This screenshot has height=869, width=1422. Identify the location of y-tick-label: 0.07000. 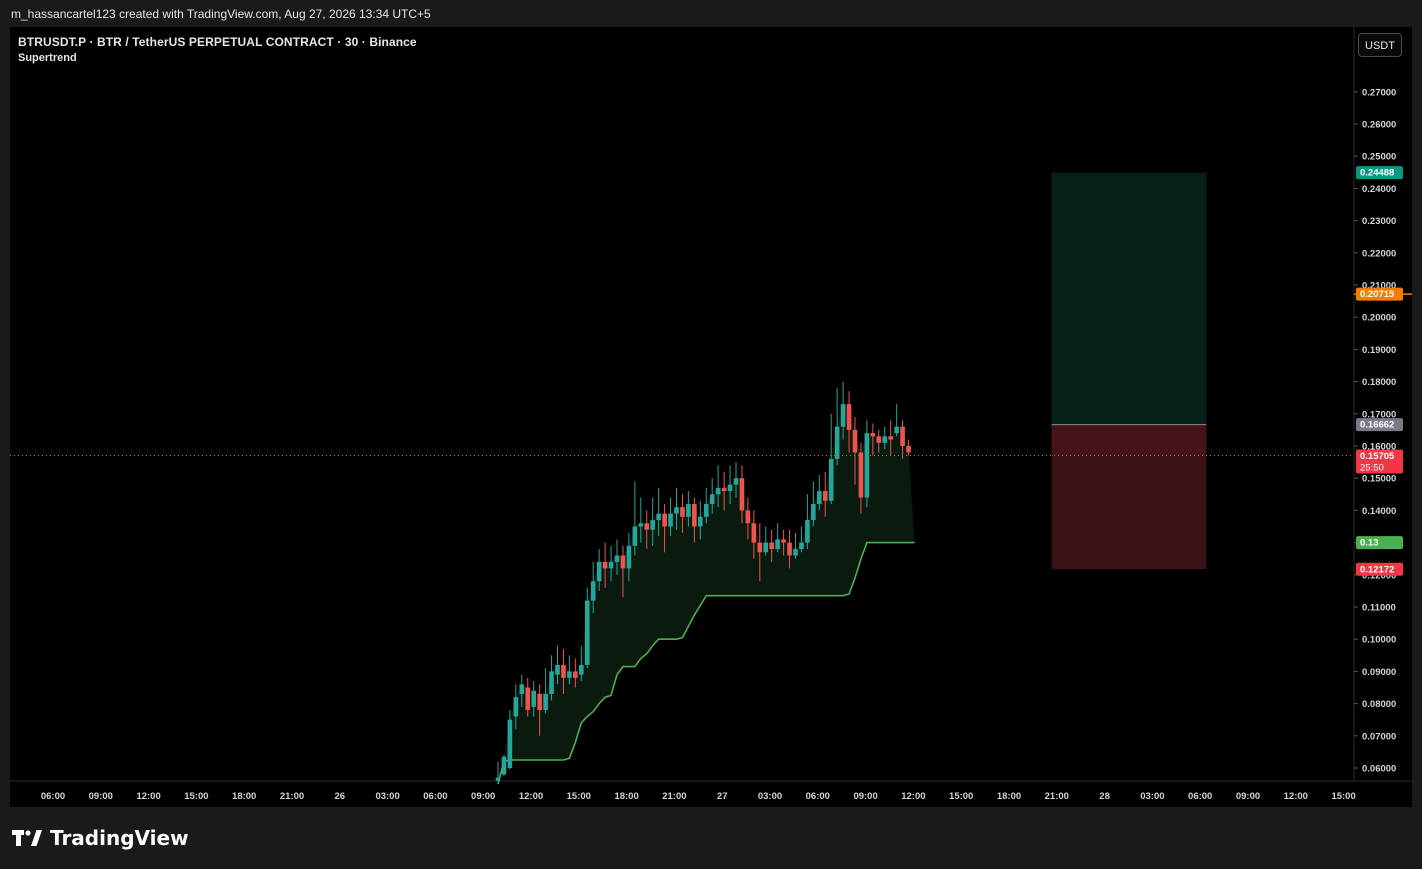
(1379, 736).